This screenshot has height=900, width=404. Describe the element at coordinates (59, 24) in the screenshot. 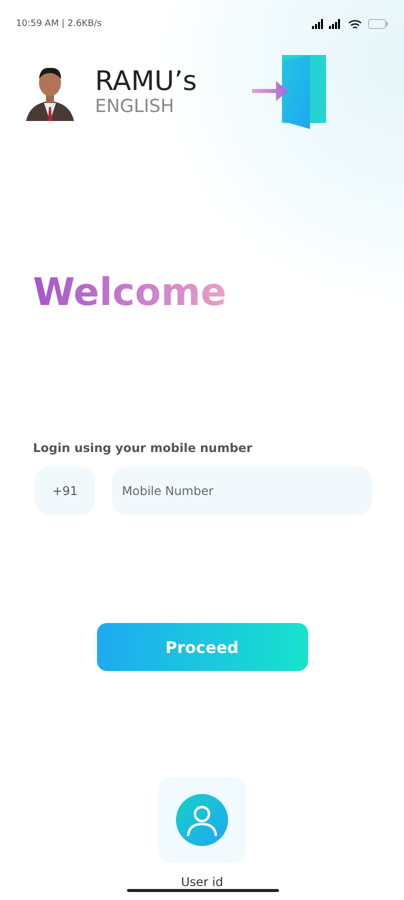

I see `status-time: 10:59 AM | 2.6KB/s` at that location.